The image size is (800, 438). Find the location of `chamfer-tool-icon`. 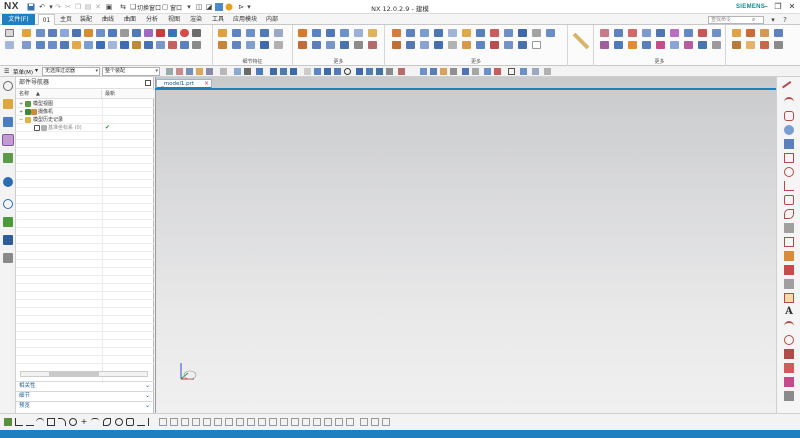

chamfer-tool-icon is located at coordinates (174, 422).